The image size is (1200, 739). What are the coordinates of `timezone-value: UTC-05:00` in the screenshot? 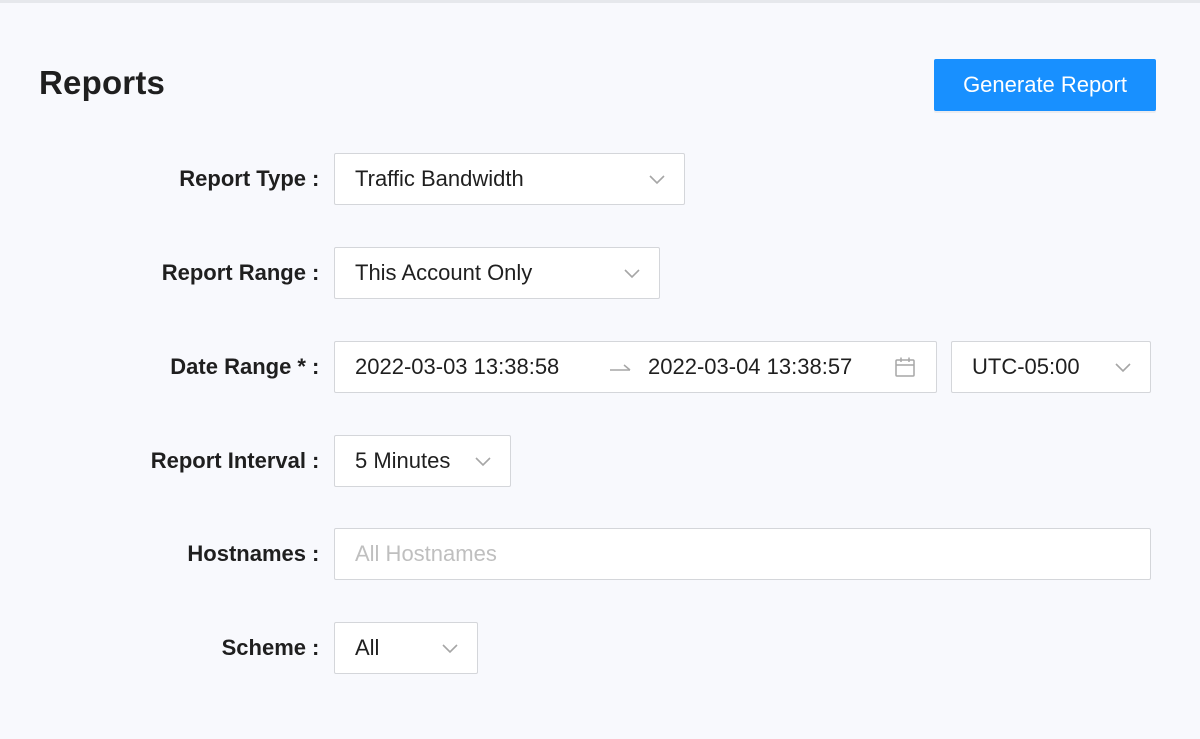 It's located at (1026, 366).